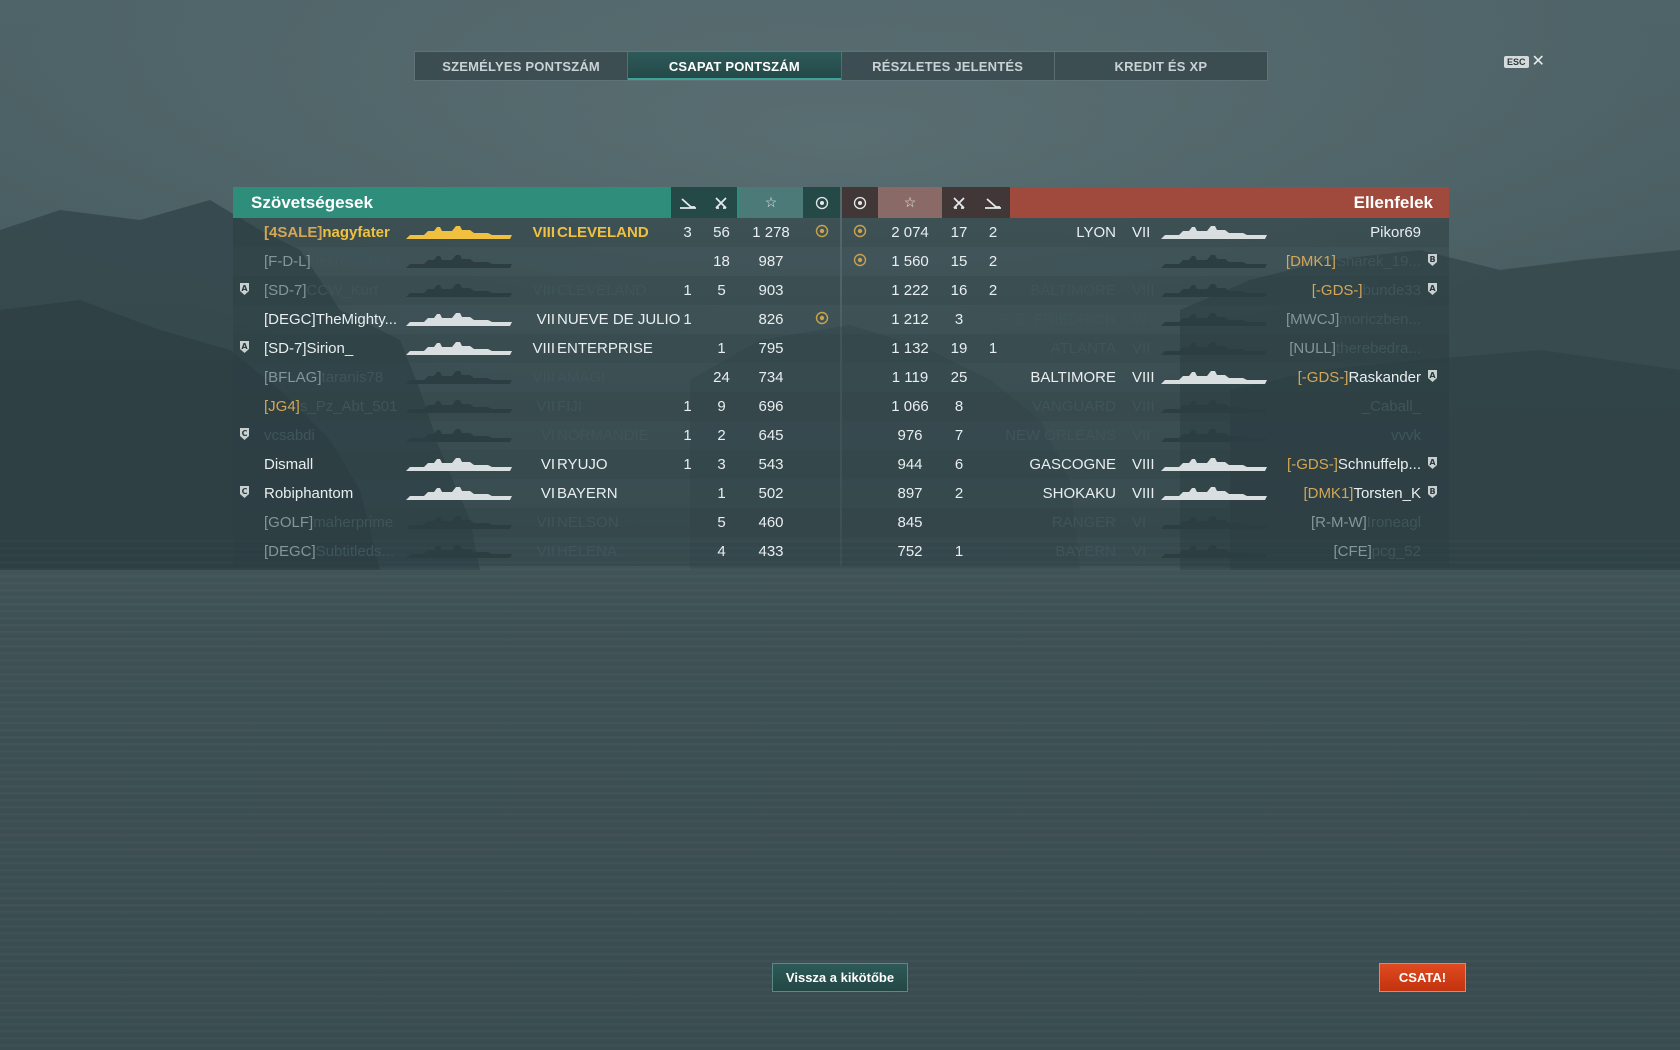 The image size is (1680, 1050). Describe the element at coordinates (1377, 551) in the screenshot. I see `player-name: [CFE]pcg_52` at that location.